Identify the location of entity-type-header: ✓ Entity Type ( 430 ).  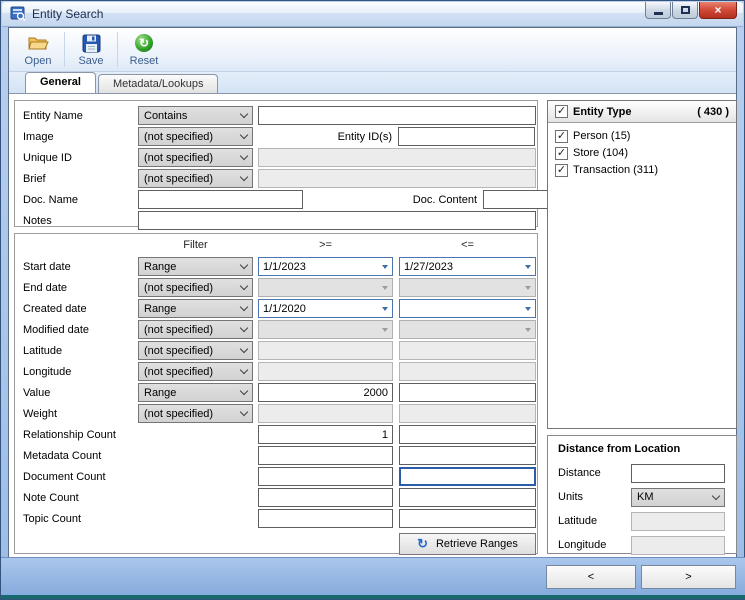
(642, 112).